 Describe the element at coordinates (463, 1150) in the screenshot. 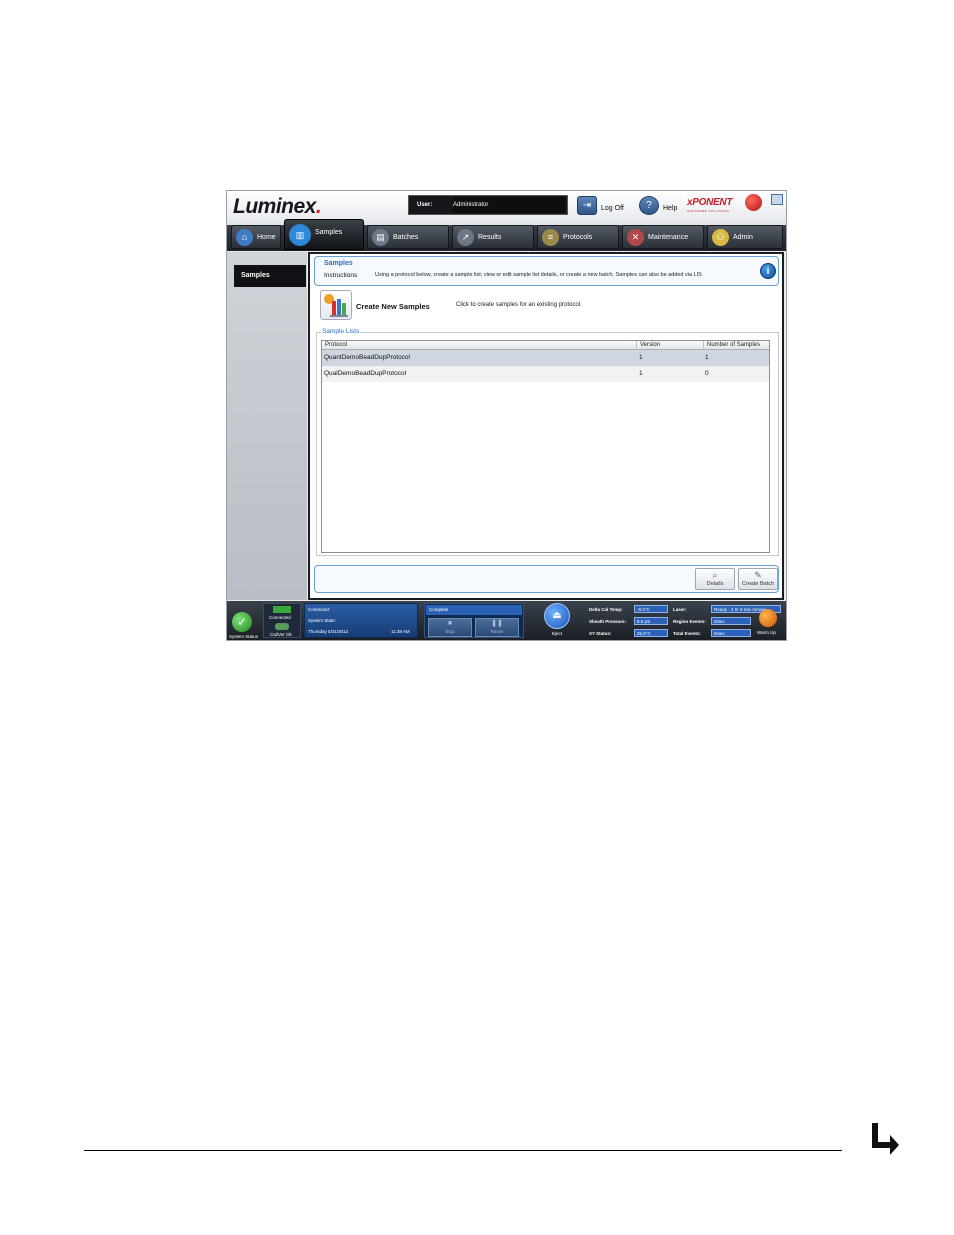

I see `footer-rule` at that location.